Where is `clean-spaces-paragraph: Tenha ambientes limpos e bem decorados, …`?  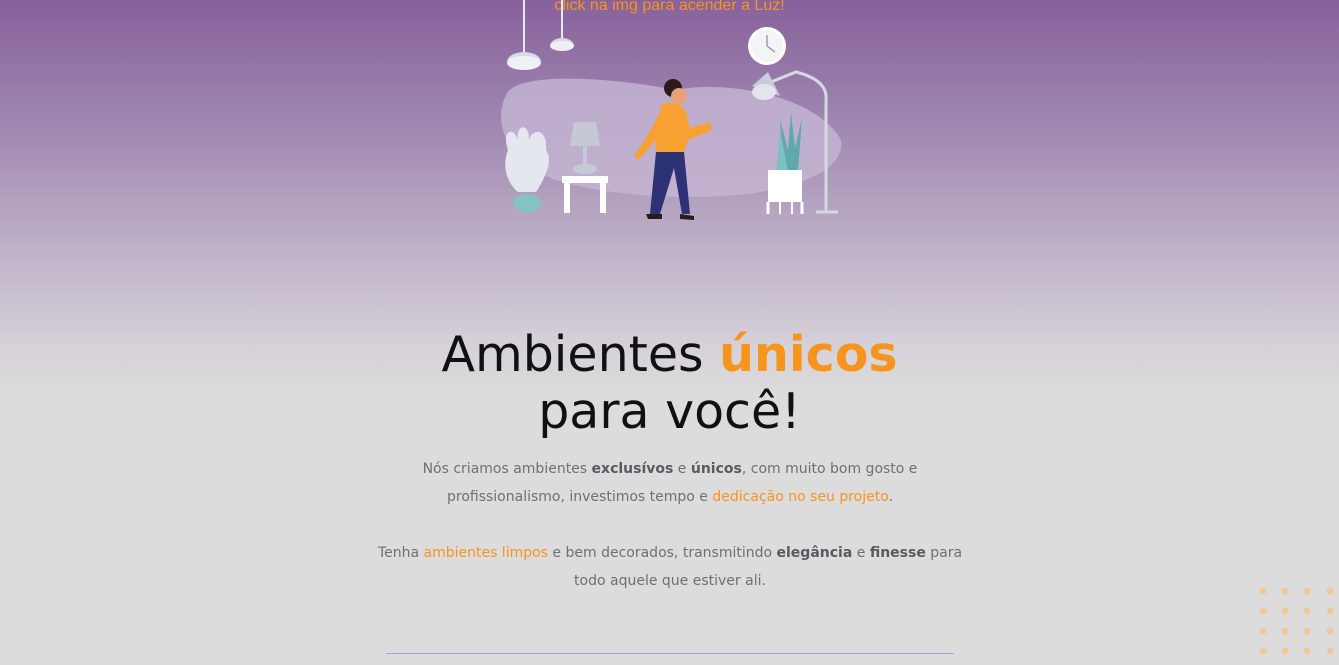 clean-spaces-paragraph: Tenha ambientes limpos e bem decorados, … is located at coordinates (670, 567).